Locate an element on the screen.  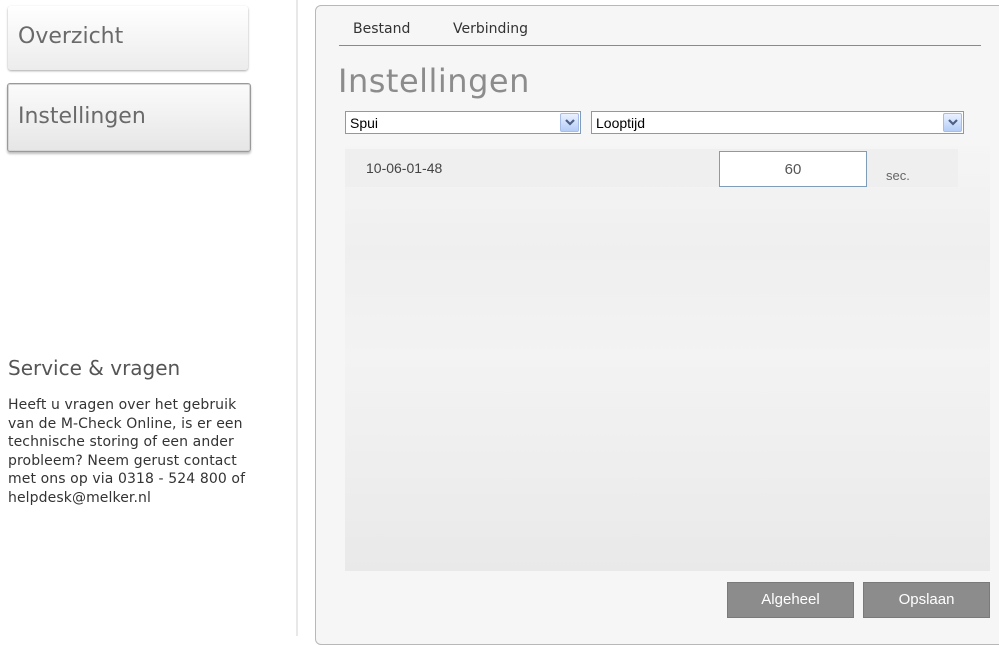
page-title: Instellingen is located at coordinates (434, 81).